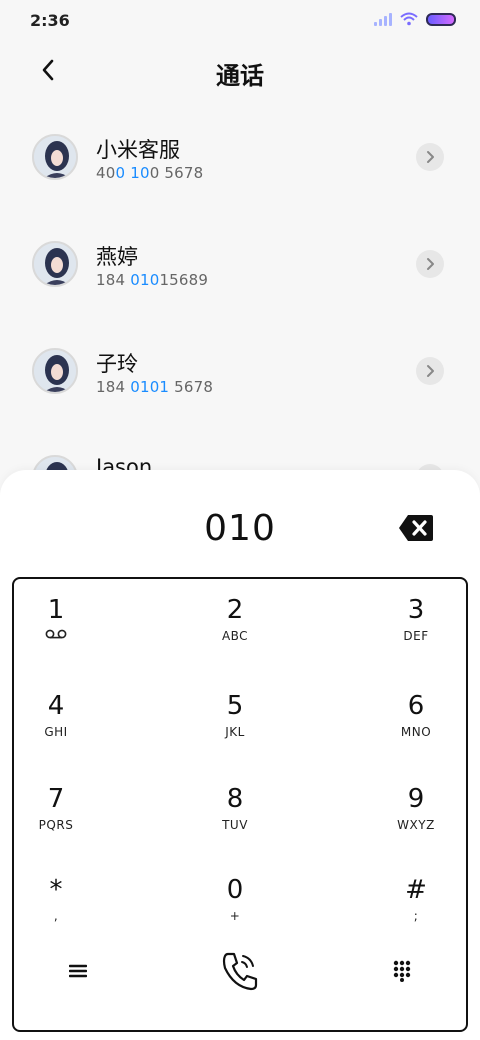  What do you see at coordinates (383, 19) in the screenshot?
I see `signal-icon` at bounding box center [383, 19].